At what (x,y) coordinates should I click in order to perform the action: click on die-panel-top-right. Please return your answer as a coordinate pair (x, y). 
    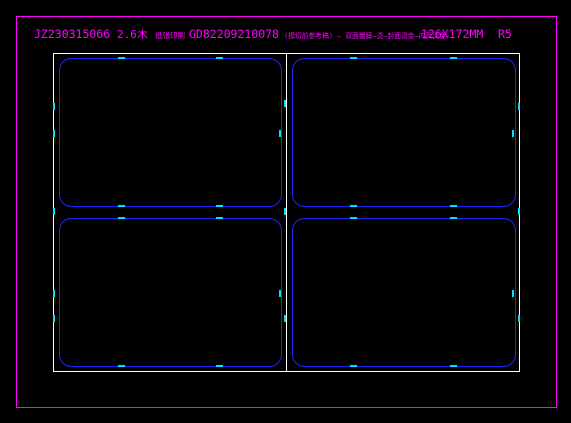
    Looking at the image, I should click on (404, 132).